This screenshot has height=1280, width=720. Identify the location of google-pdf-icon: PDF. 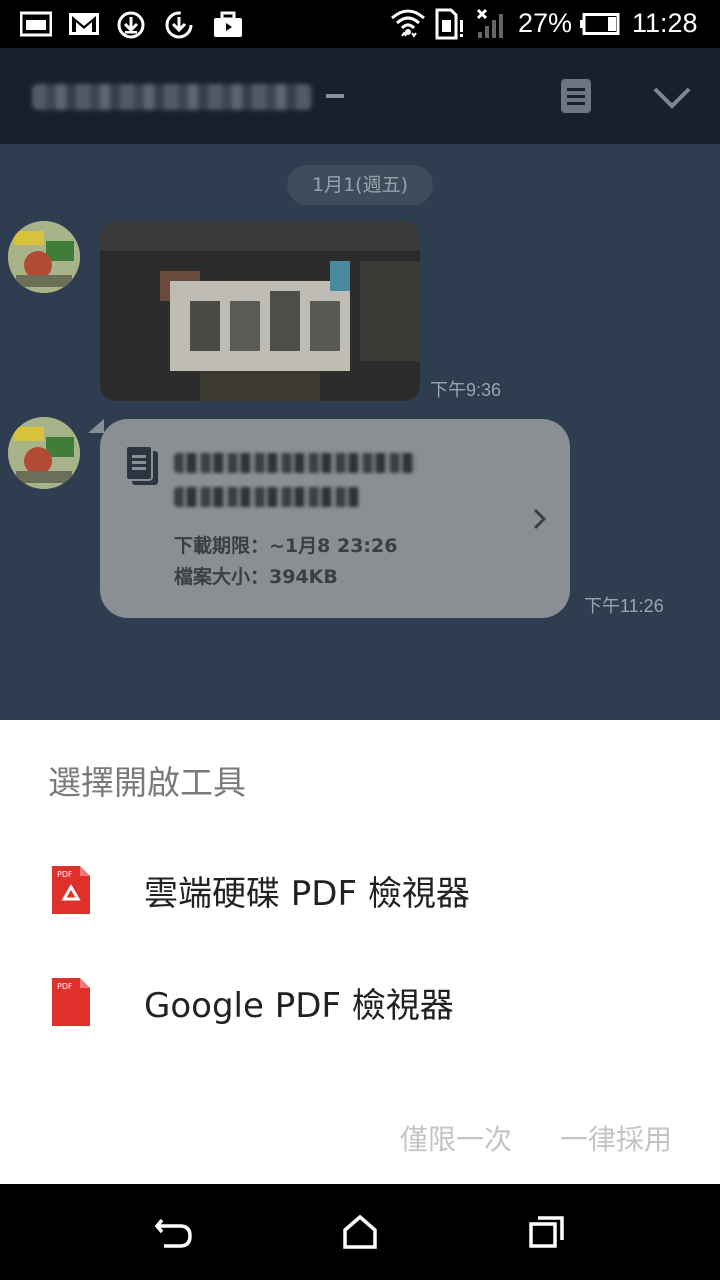
(71, 1002).